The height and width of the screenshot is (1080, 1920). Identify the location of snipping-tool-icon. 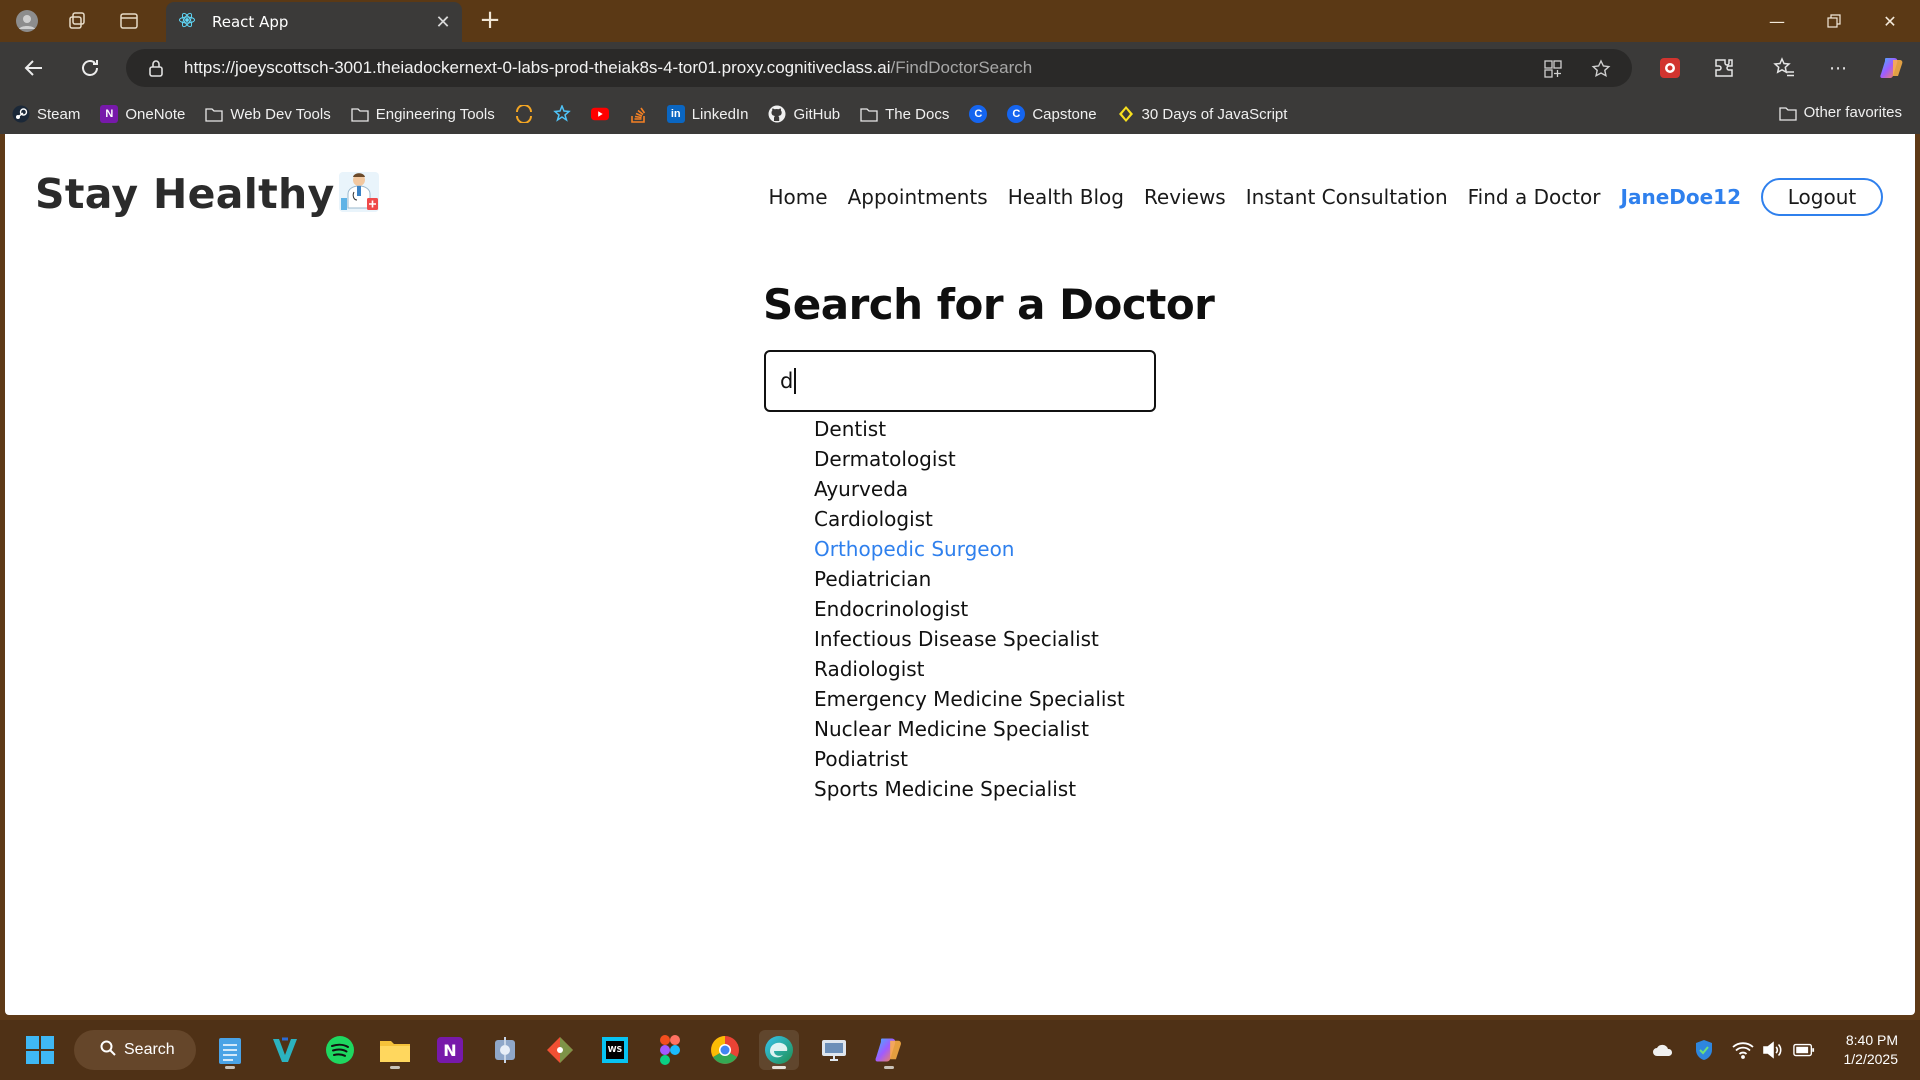
(505, 1050).